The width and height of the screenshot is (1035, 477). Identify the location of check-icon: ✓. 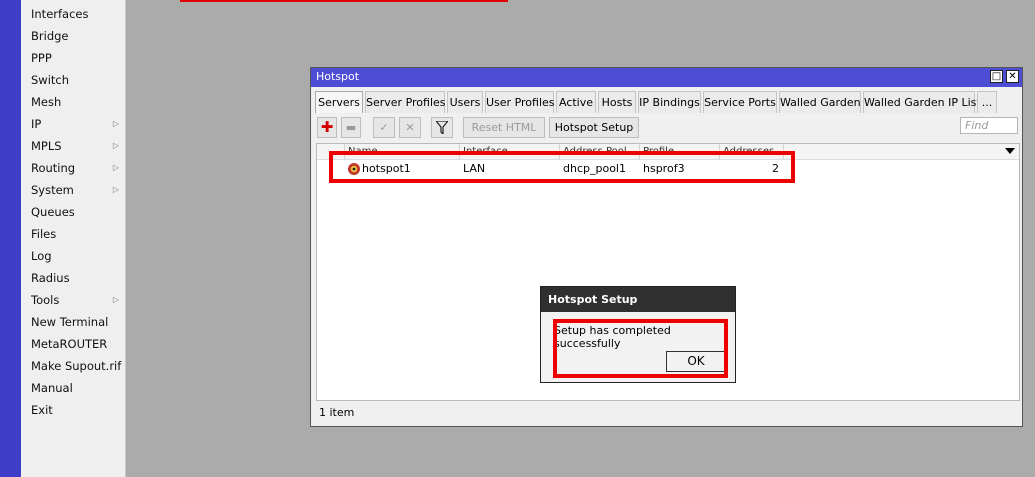
(384, 127).